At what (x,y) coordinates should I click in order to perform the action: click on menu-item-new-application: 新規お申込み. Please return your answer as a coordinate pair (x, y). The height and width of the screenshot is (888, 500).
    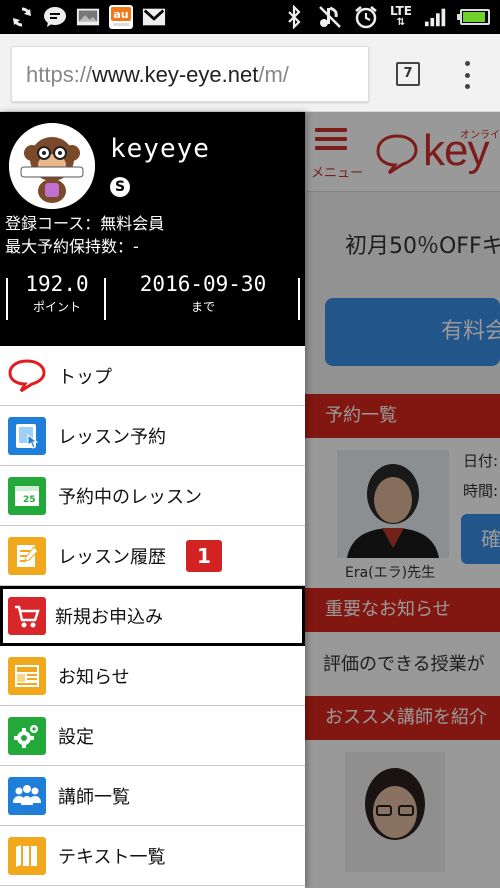
    Looking at the image, I should click on (152, 616).